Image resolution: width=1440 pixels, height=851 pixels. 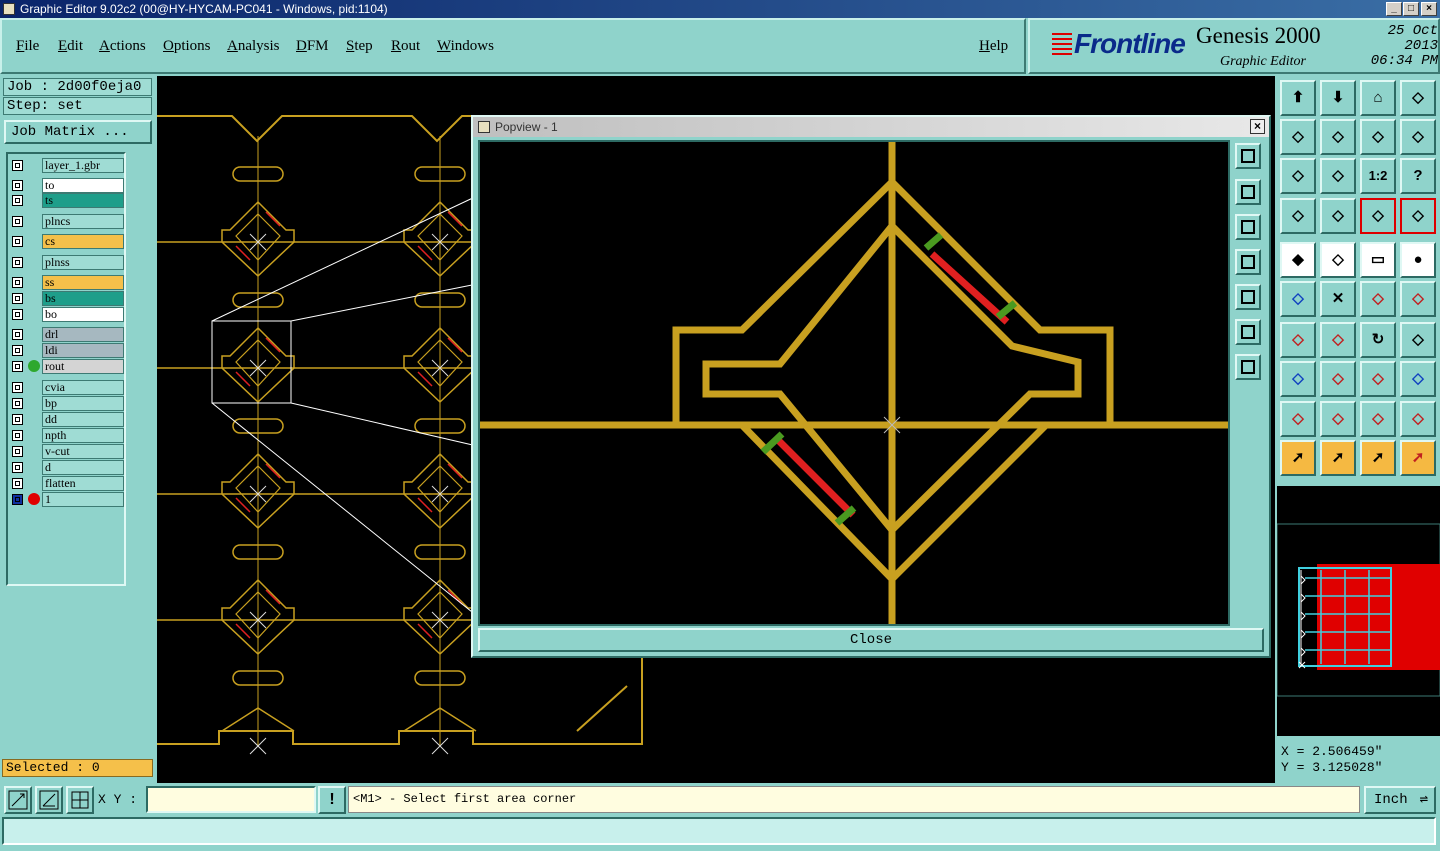 I want to click on layer-name: cvia, so click(x=83, y=387).